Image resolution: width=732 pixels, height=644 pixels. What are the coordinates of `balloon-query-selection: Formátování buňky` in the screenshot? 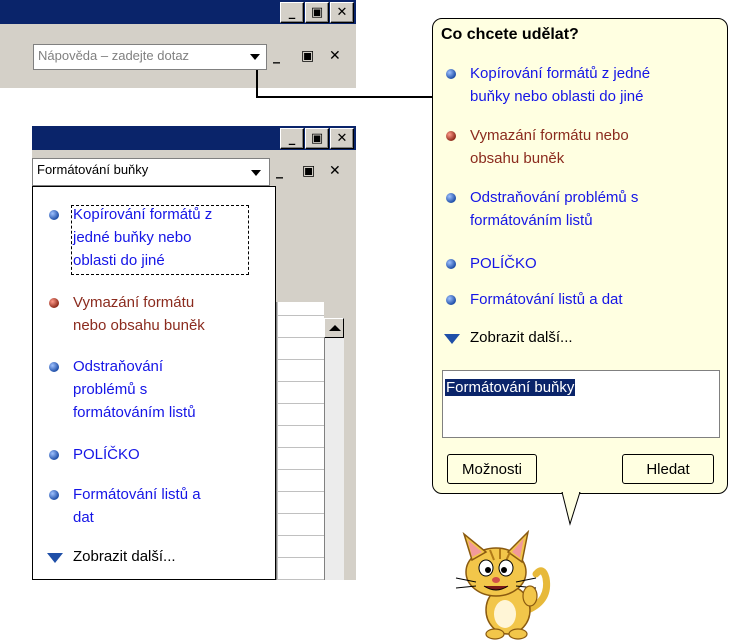 It's located at (510, 387).